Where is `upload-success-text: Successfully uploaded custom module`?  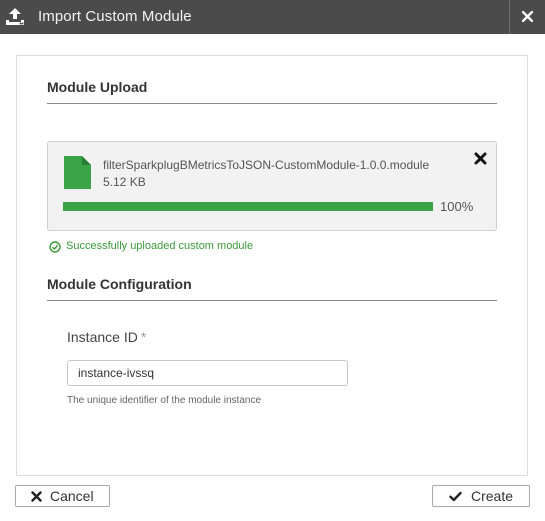
upload-success-text: Successfully uploaded custom module is located at coordinates (160, 246).